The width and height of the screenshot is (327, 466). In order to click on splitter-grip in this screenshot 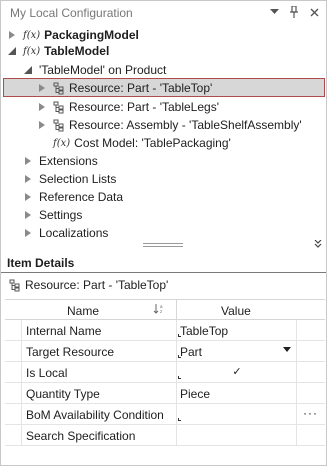, I will do `click(163, 245)`.